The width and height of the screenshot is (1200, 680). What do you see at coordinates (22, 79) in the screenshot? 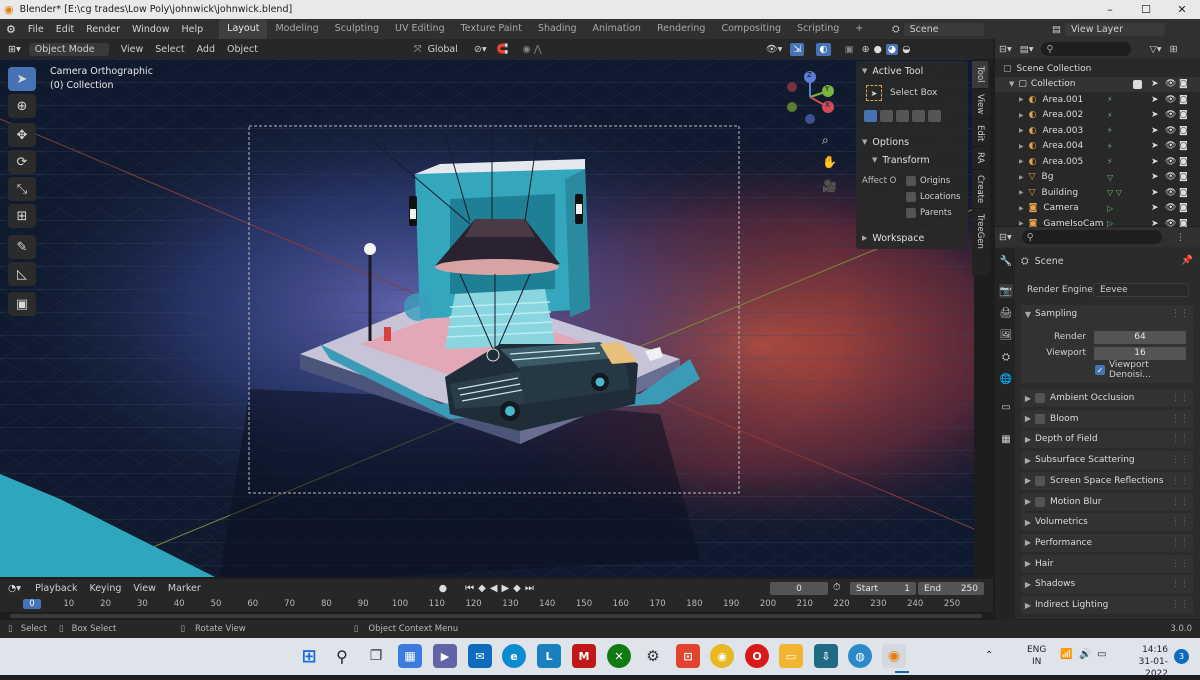
I see `select-box-tool: ➤` at bounding box center [22, 79].